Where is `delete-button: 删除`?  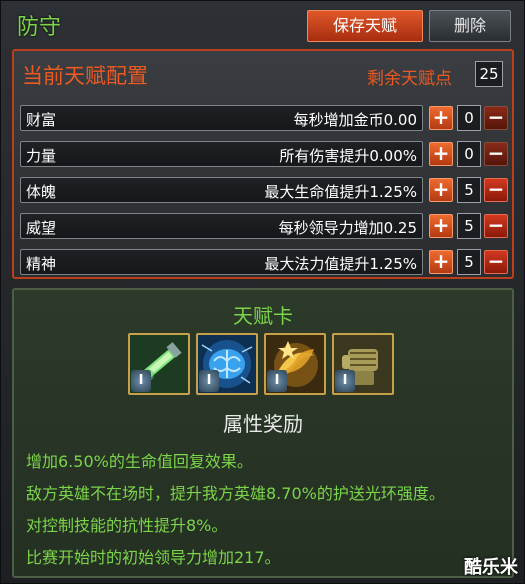 delete-button: 删除 is located at coordinates (470, 26).